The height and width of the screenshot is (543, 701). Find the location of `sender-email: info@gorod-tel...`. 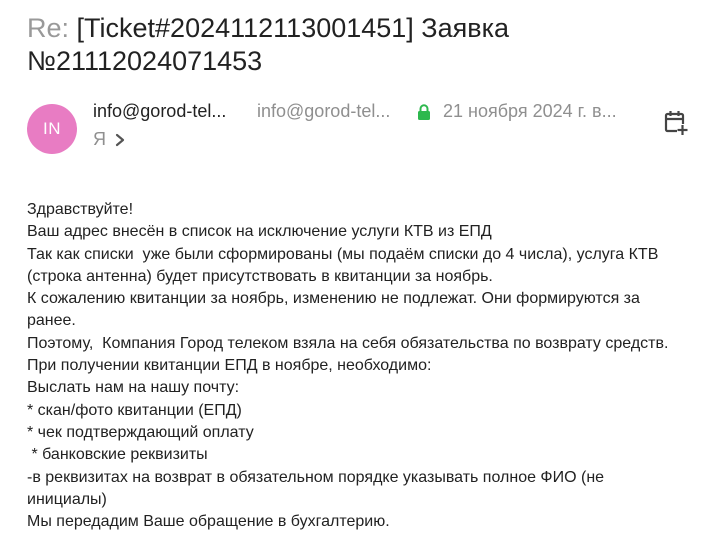

sender-email: info@gorod-tel... is located at coordinates (323, 111).